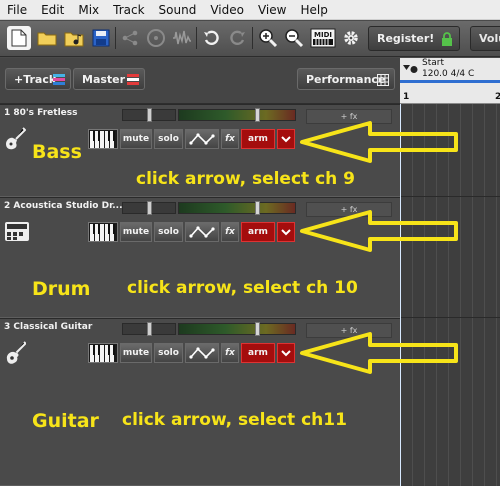 The height and width of the screenshot is (486, 500). I want to click on start-label: Start, so click(433, 63).